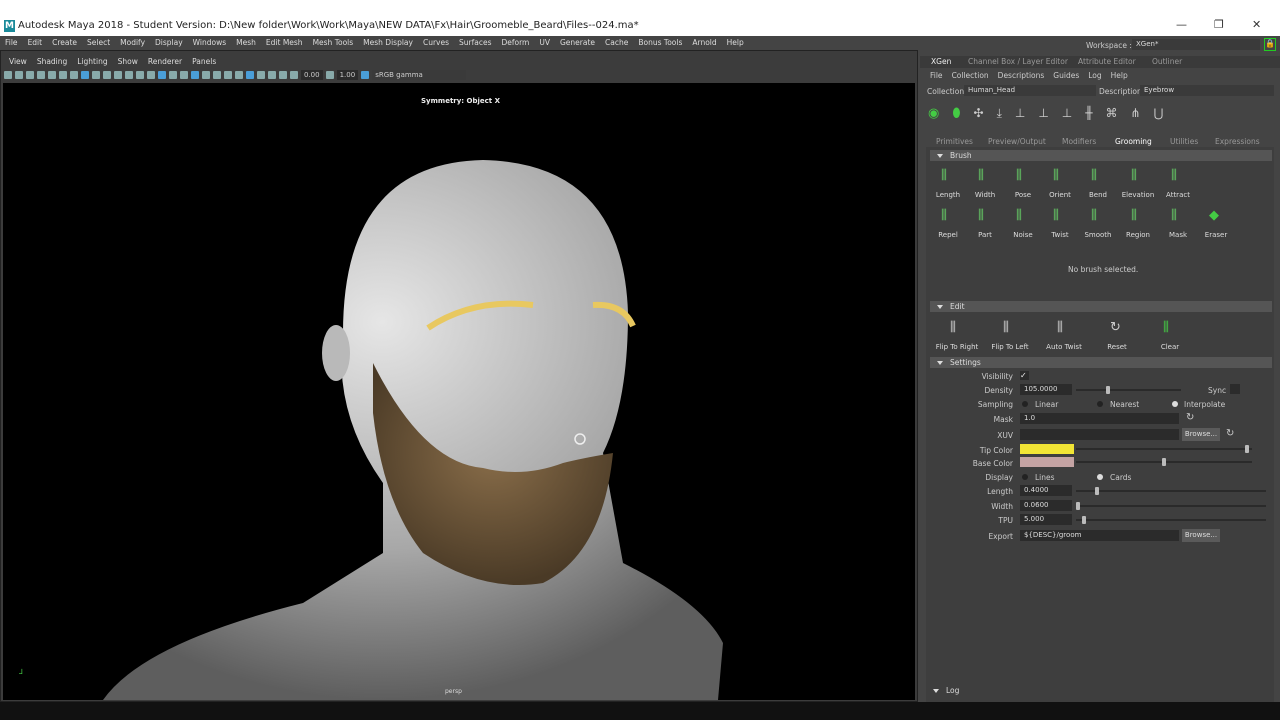 The image size is (1280, 720). What do you see at coordinates (333, 43) in the screenshot?
I see `menu-mesh-tools: Mesh Tools` at bounding box center [333, 43].